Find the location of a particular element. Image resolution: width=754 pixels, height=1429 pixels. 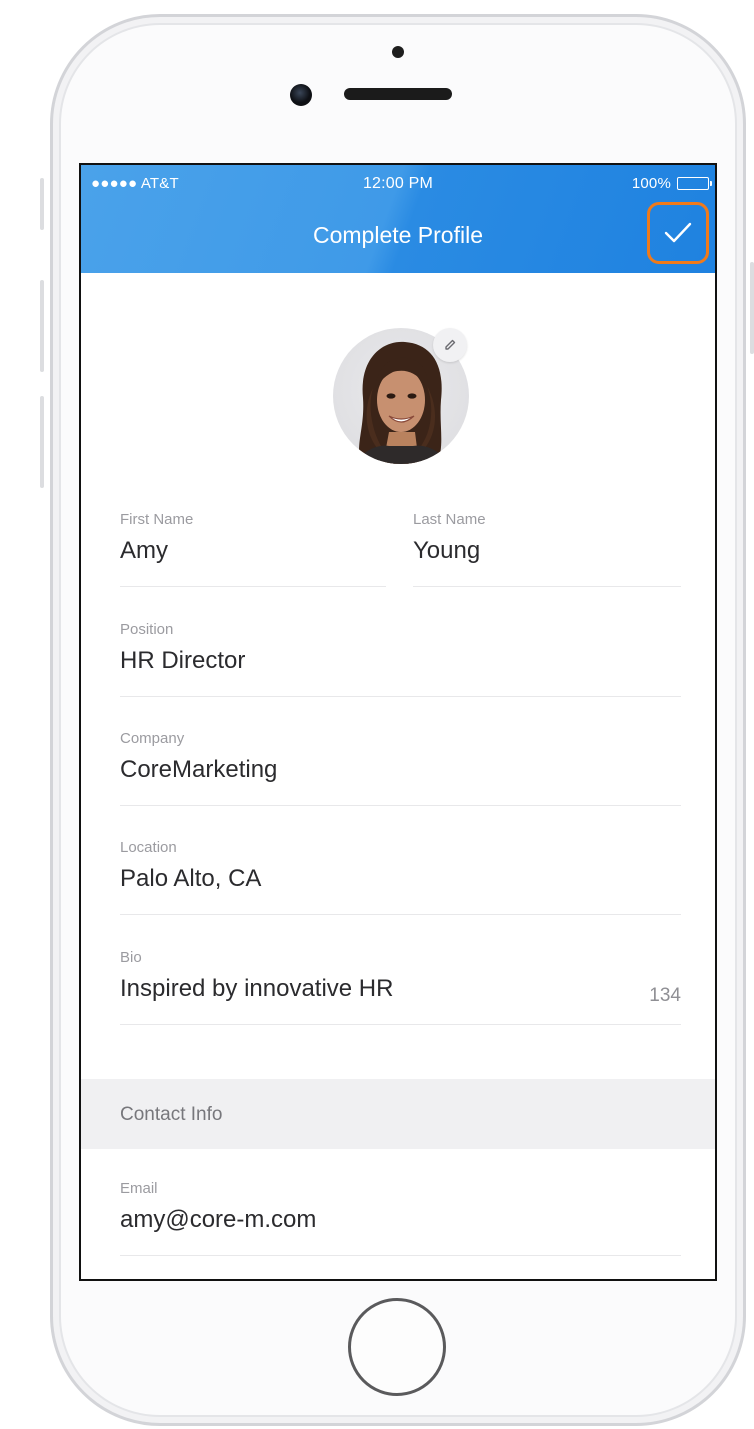

volume-down-button is located at coordinates (42, 442).